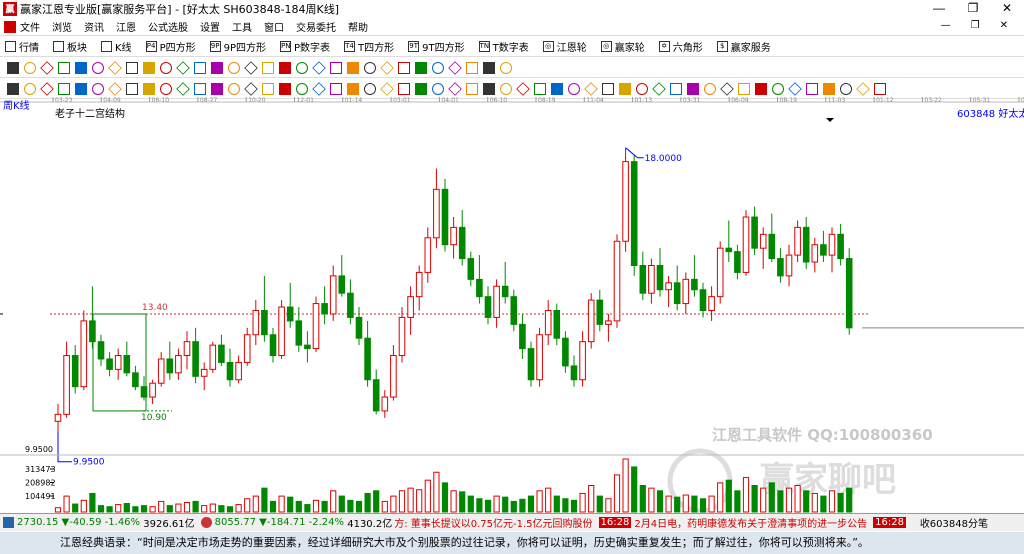  Describe the element at coordinates (126, 26) in the screenshot. I see `menu-gann: 江恩` at that location.